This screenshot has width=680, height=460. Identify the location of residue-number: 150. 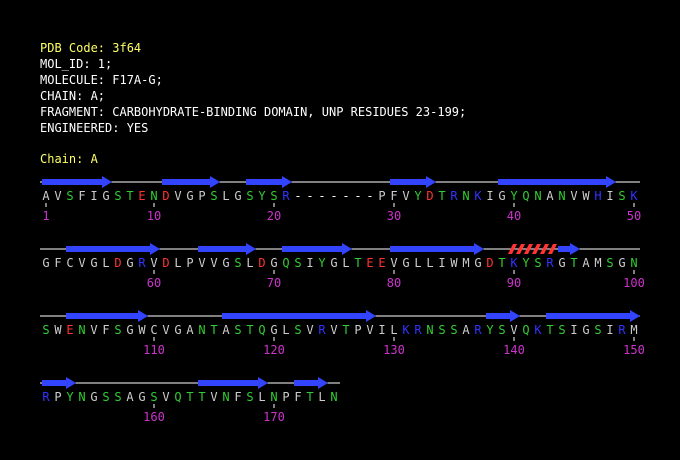
(634, 350).